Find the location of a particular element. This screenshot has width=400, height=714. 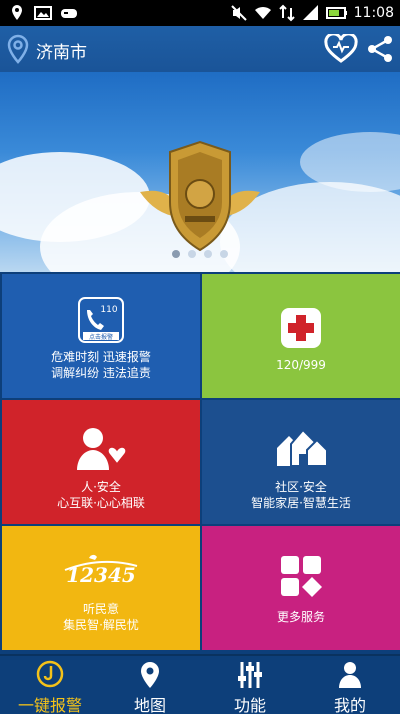

app-header: 济南市 is located at coordinates (200, 49).